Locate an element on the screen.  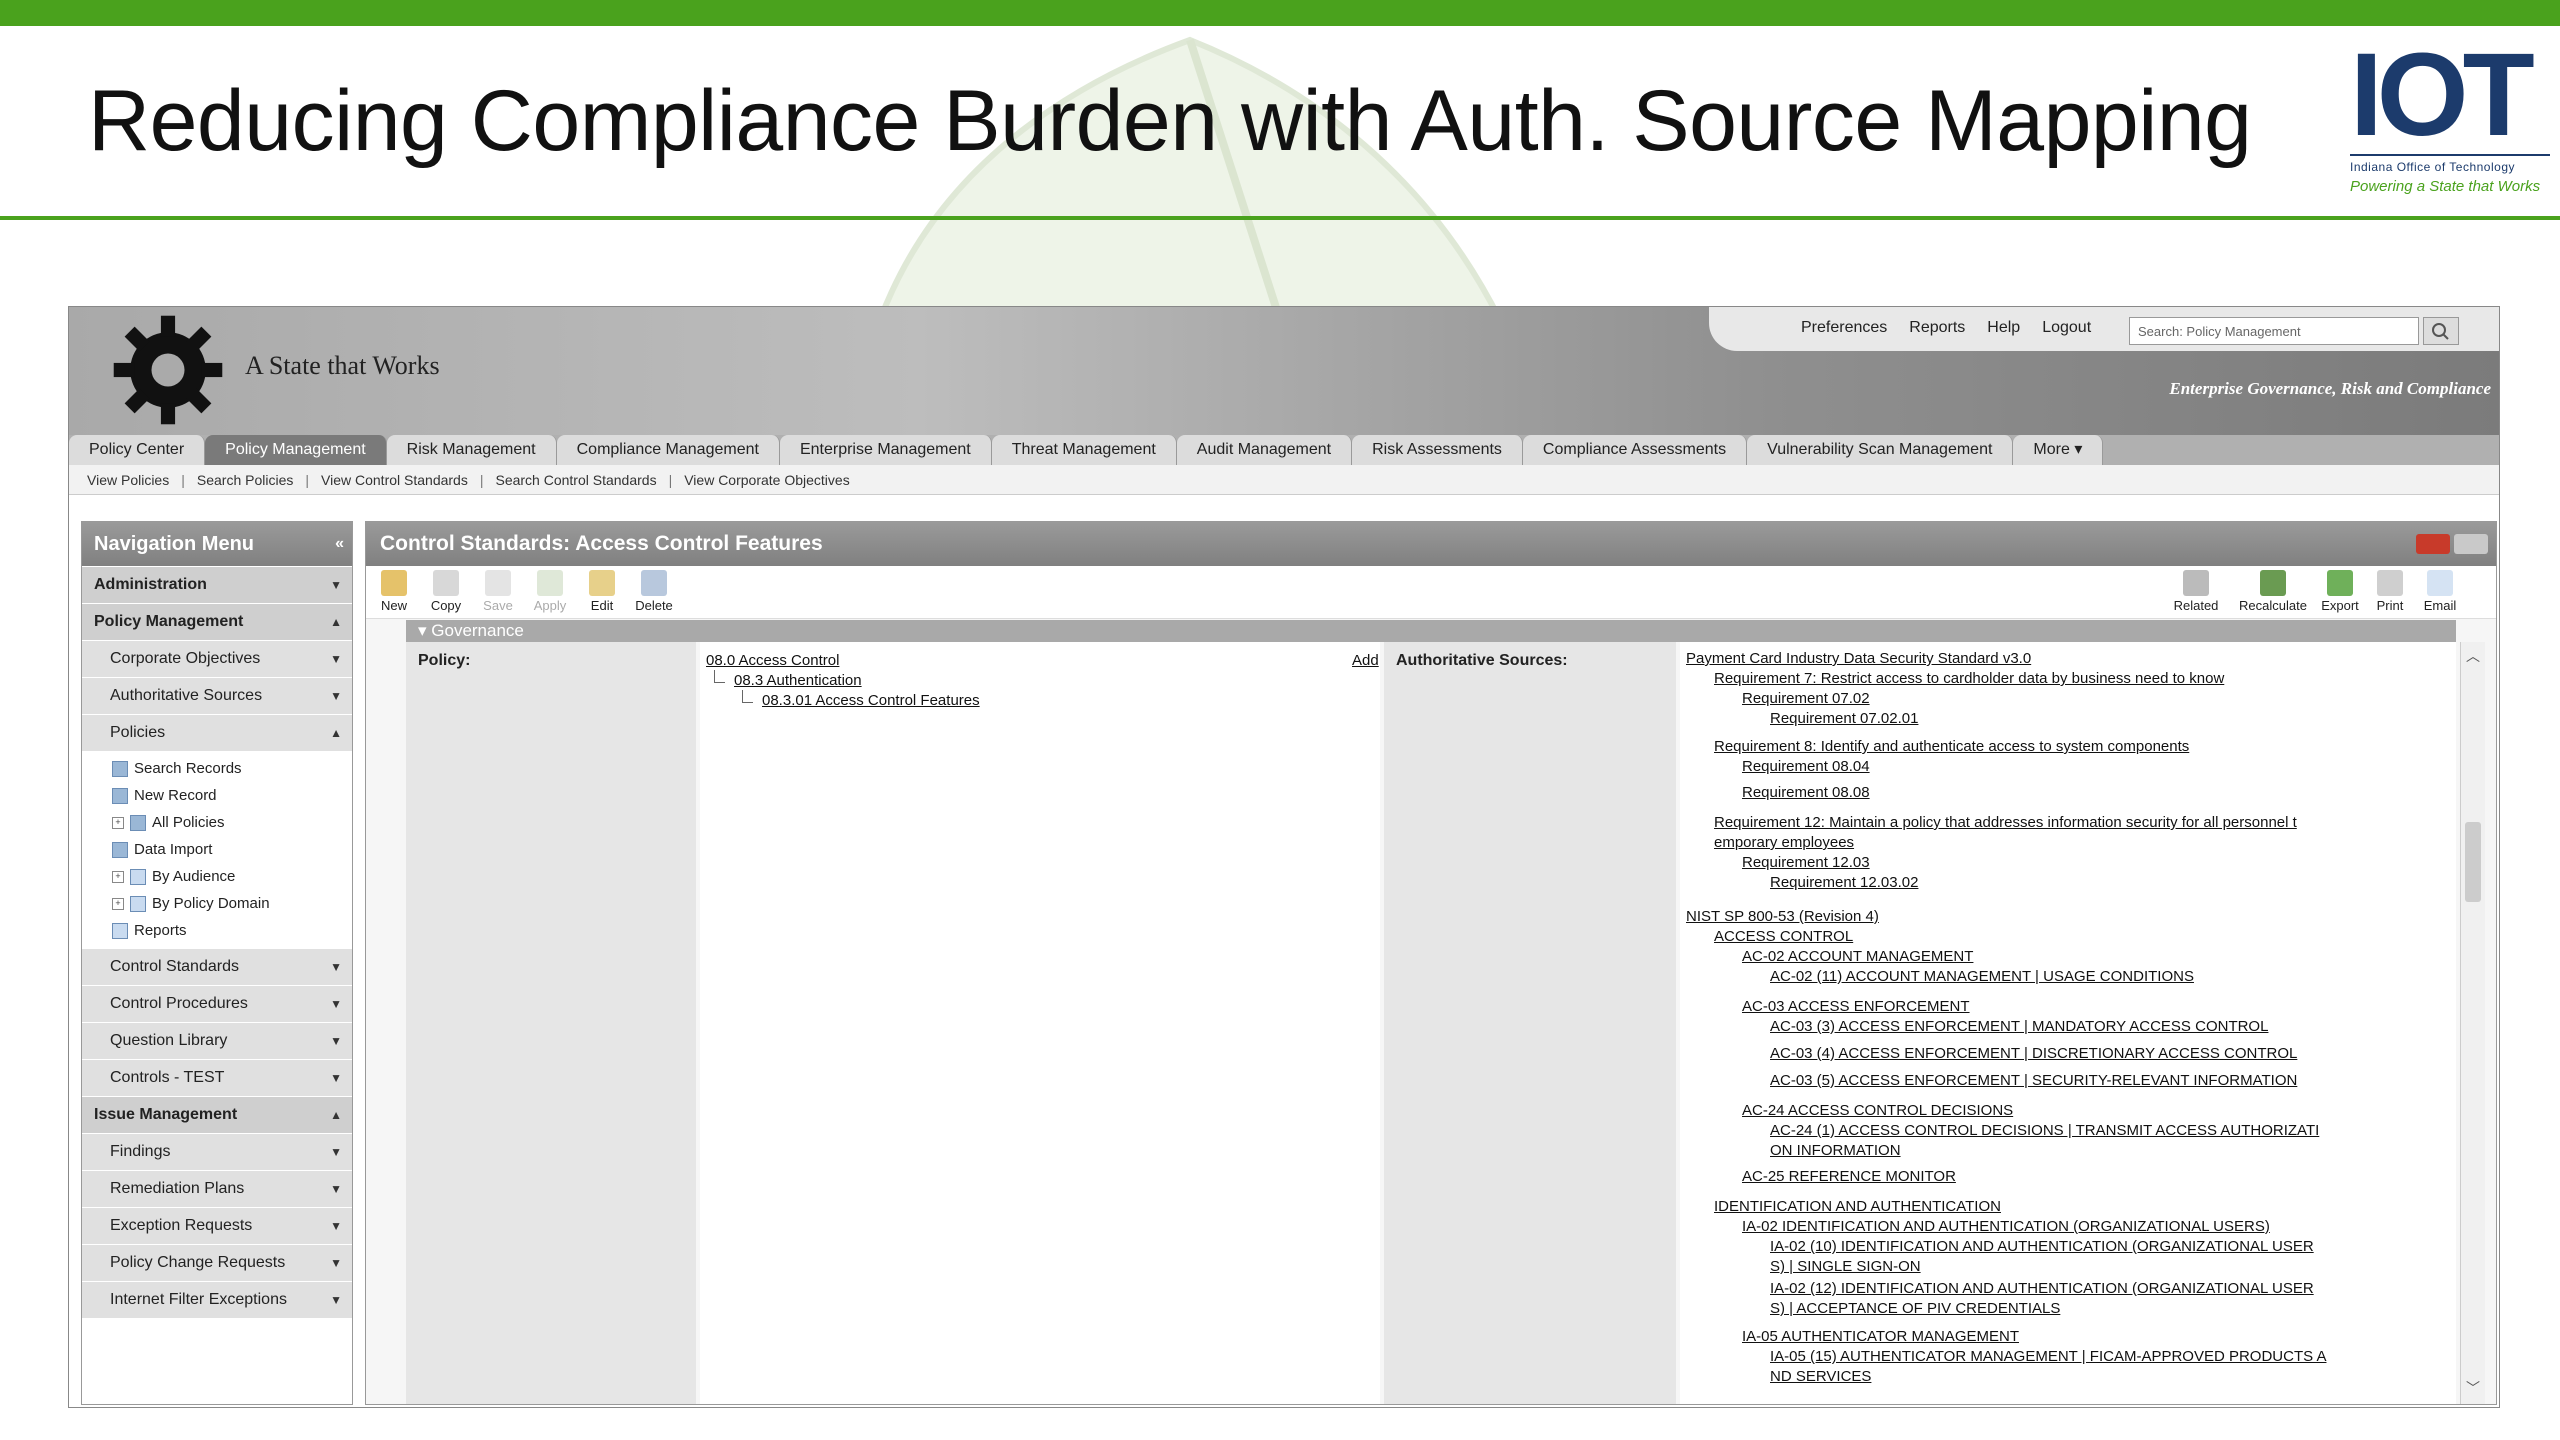
auth-link: ON INFORMATION is located at coordinates (1835, 1150).